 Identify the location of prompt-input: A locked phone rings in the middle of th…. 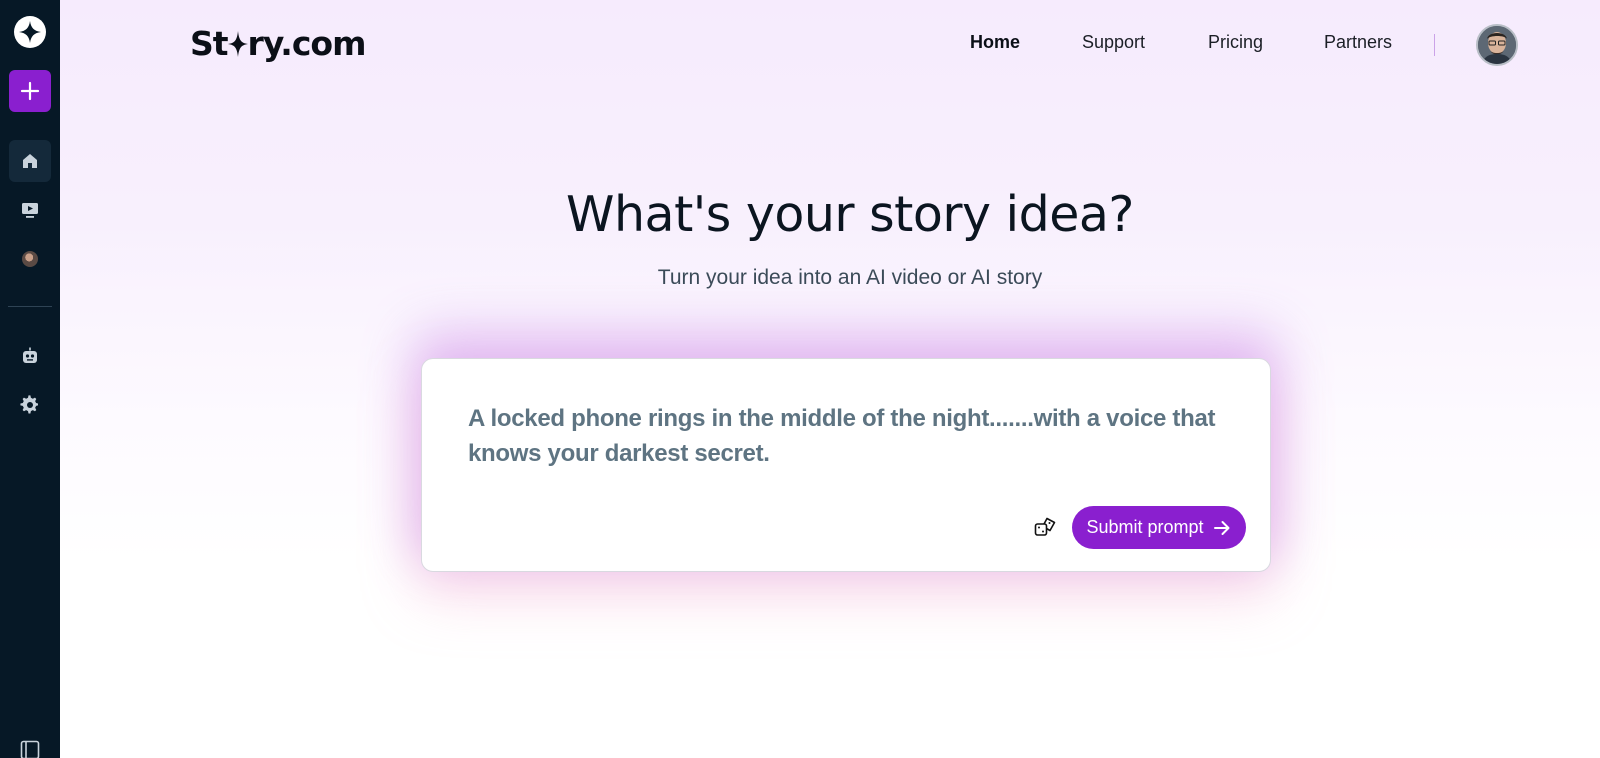
(848, 436).